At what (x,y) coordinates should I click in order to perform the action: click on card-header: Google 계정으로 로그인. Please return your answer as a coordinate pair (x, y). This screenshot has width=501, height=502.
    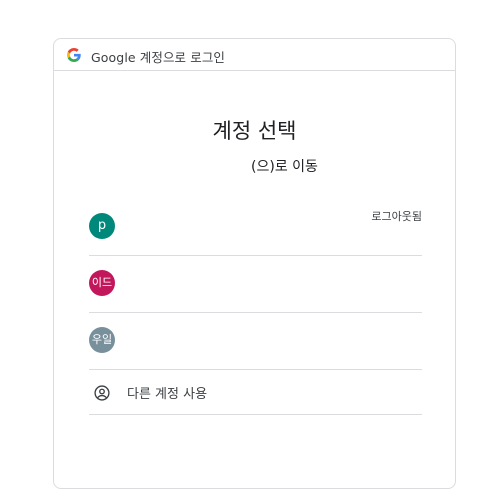
    Looking at the image, I should click on (254, 55).